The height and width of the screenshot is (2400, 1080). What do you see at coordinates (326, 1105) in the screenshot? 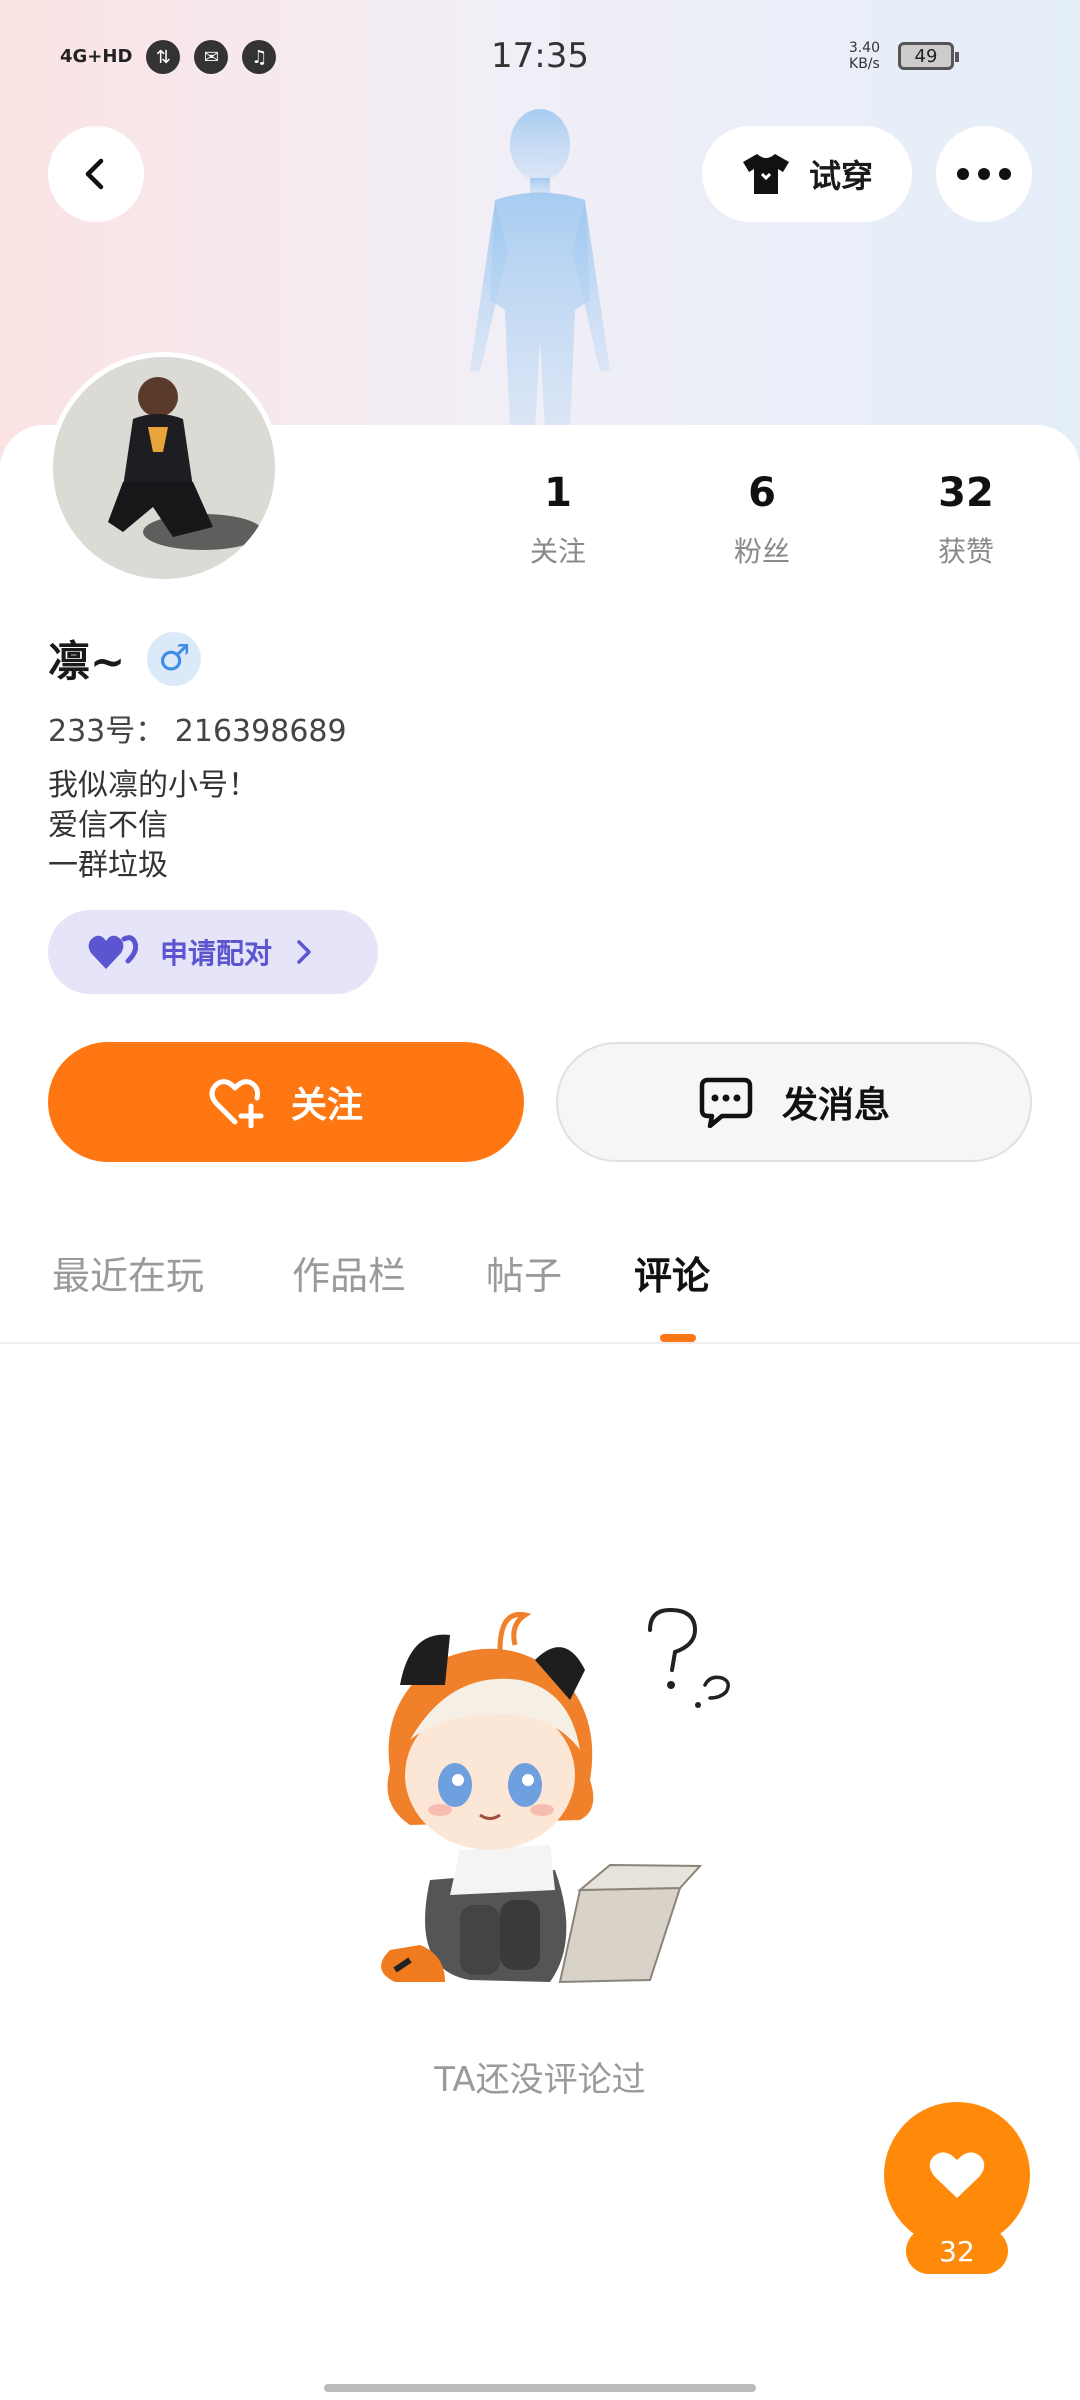
I see `follow-label: 关注` at bounding box center [326, 1105].